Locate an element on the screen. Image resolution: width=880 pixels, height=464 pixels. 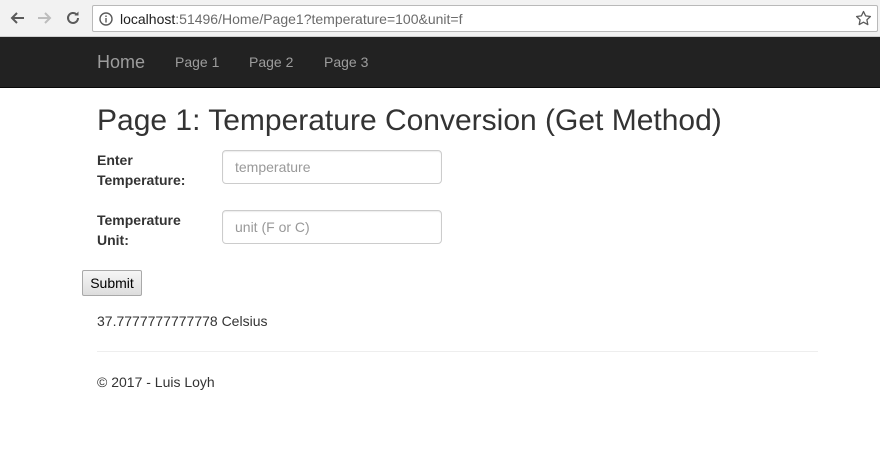
forward-arrow-icon is located at coordinates (45, 18).